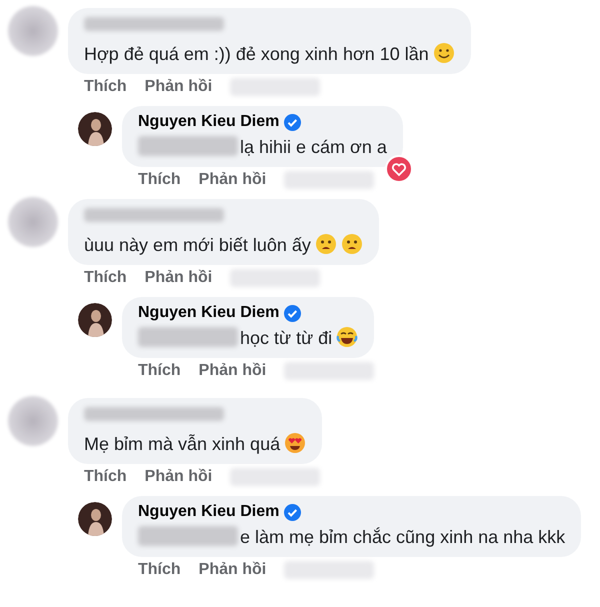 The image size is (600, 607). Describe the element at coordinates (262, 147) in the screenshot. I see `comment-text: lạ hihii e cám ơn a` at that location.